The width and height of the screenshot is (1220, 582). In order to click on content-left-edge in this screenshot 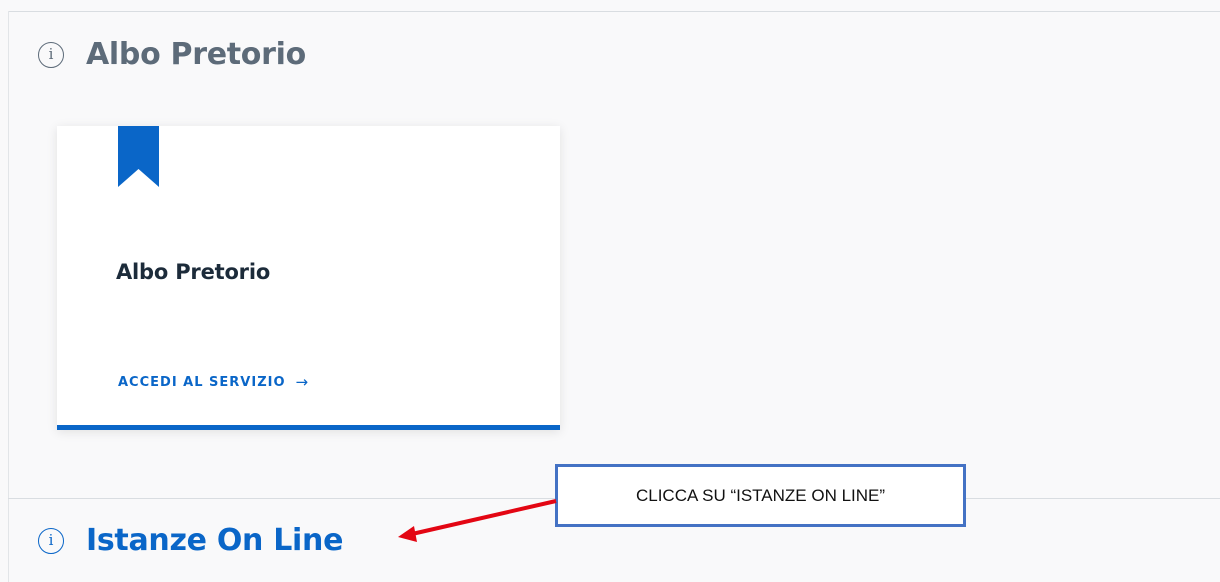, I will do `click(8, 296)`.